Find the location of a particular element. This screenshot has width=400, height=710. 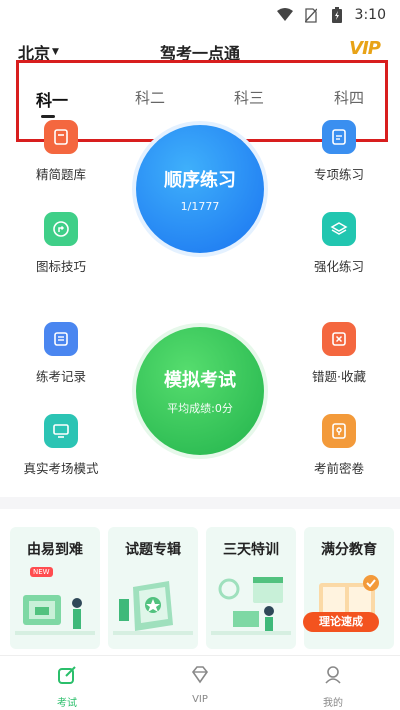

wifi-icon is located at coordinates (284, 15).